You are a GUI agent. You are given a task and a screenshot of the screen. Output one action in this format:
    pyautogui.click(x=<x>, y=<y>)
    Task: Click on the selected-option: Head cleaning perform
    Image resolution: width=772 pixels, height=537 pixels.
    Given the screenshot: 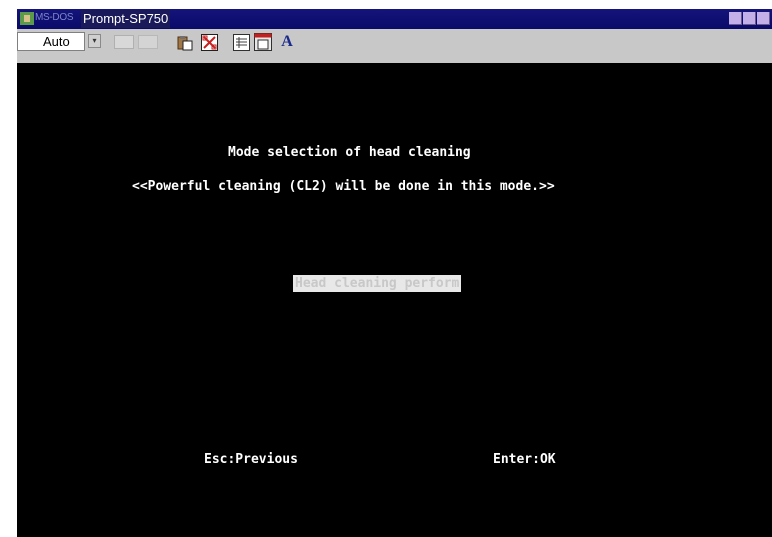 What is the action you would take?
    pyautogui.click(x=377, y=283)
    